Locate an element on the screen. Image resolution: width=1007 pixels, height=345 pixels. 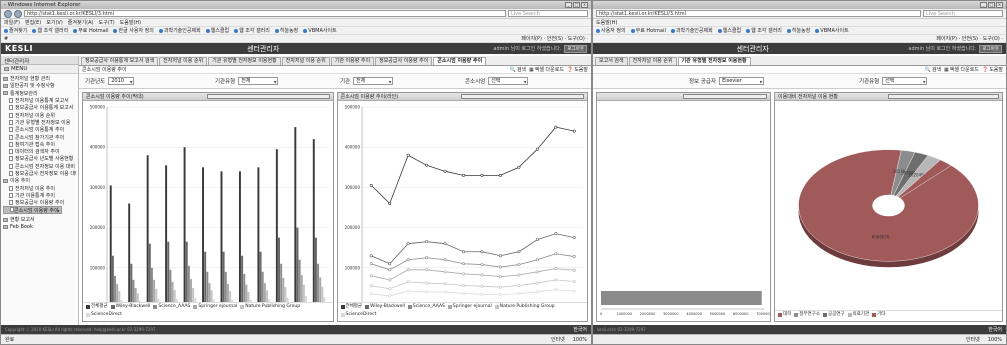
chart-legend: 대학 정부연구소 공공연구 의료기관 기타 is located at coordinates (888, 315).